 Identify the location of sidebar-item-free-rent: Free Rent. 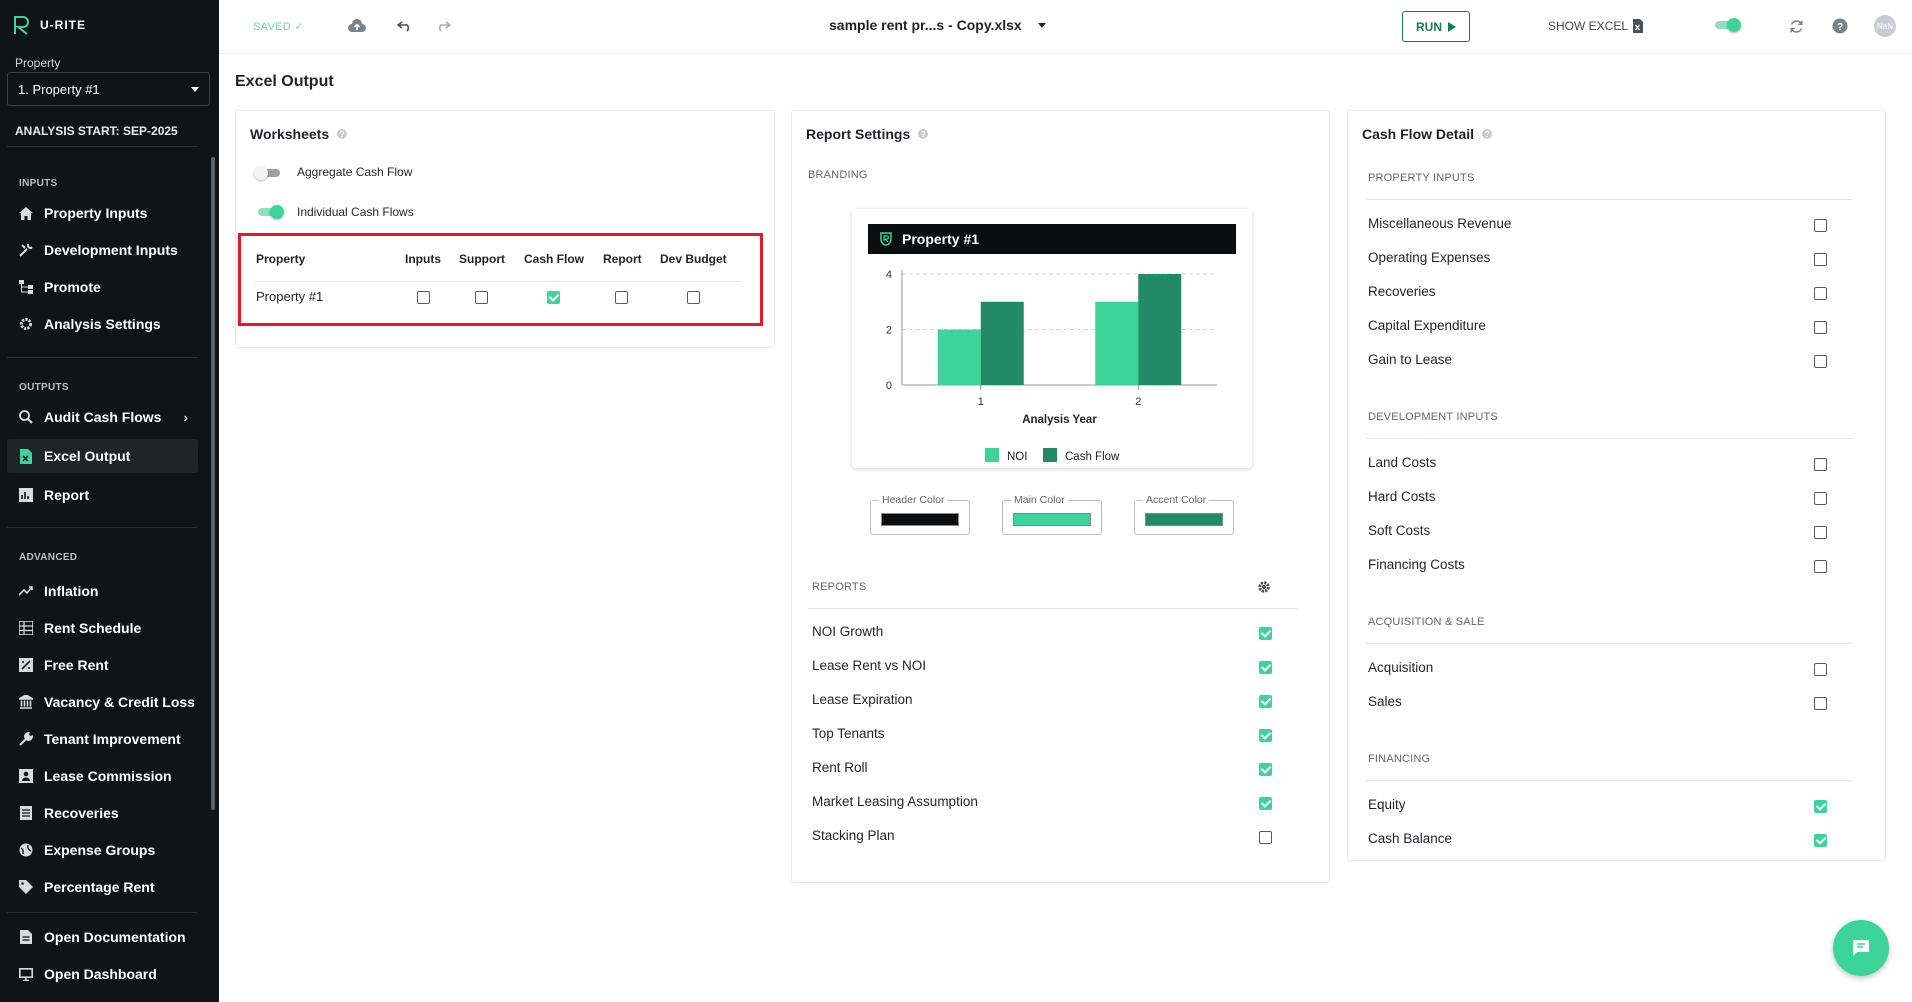
(102, 665).